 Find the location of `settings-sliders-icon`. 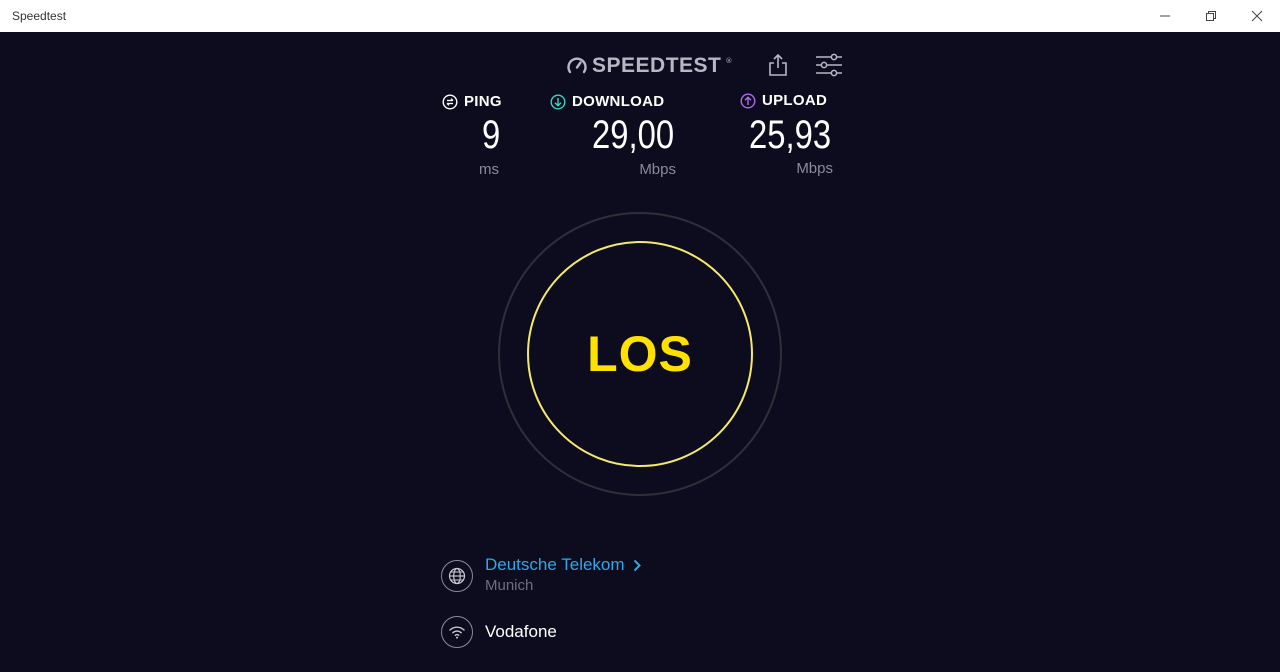

settings-sliders-icon is located at coordinates (829, 65).